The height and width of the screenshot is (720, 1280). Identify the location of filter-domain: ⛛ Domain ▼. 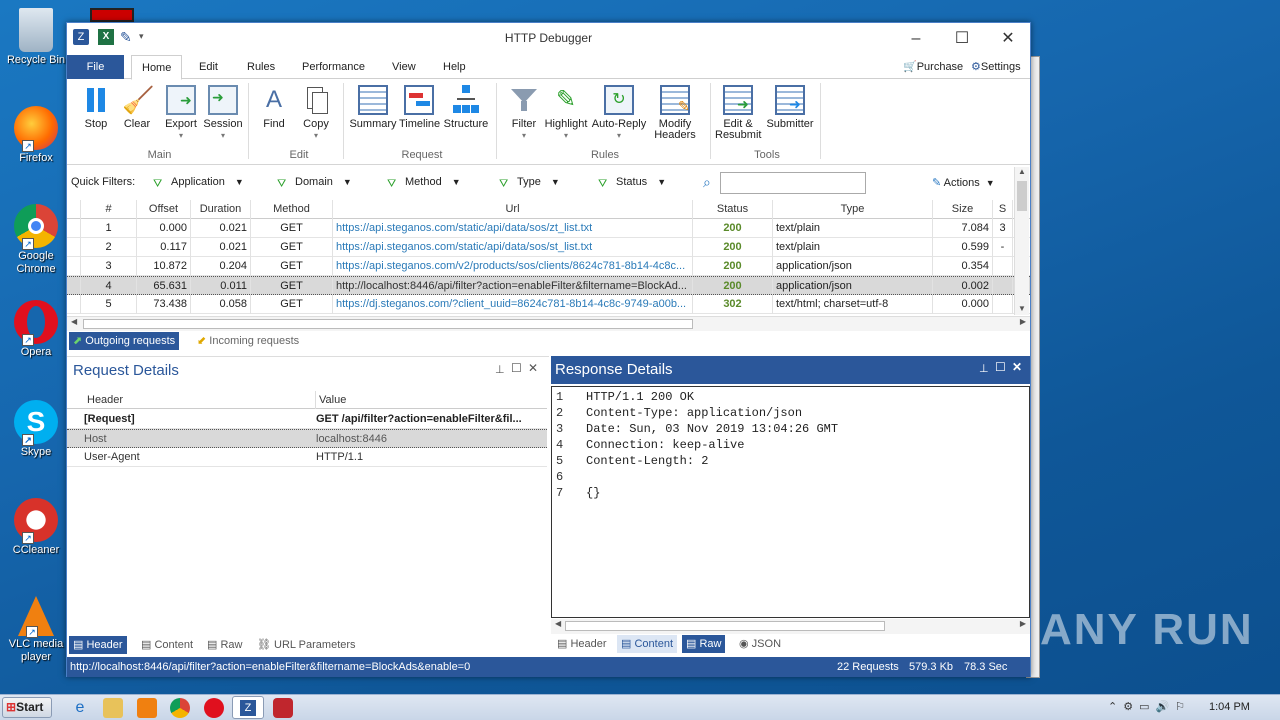
(314, 183).